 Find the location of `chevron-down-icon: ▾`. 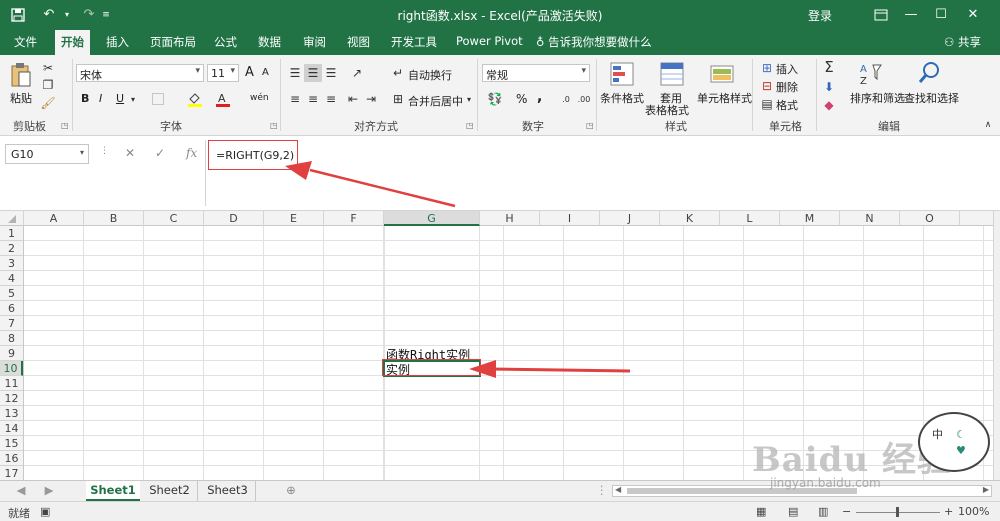

chevron-down-icon: ▾ is located at coordinates (469, 99).